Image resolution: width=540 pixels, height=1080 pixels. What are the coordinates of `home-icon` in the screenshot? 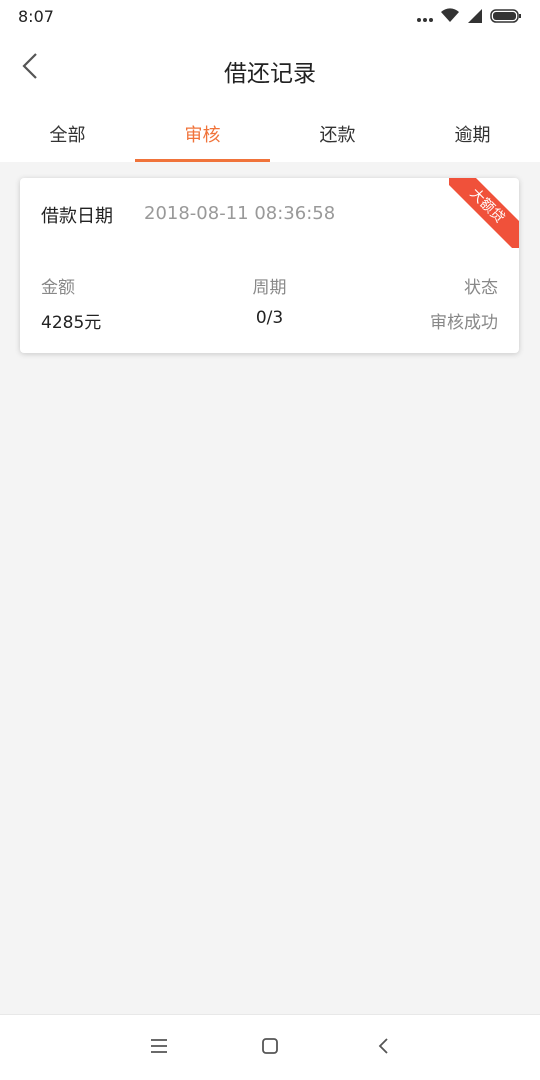 It's located at (270, 1048).